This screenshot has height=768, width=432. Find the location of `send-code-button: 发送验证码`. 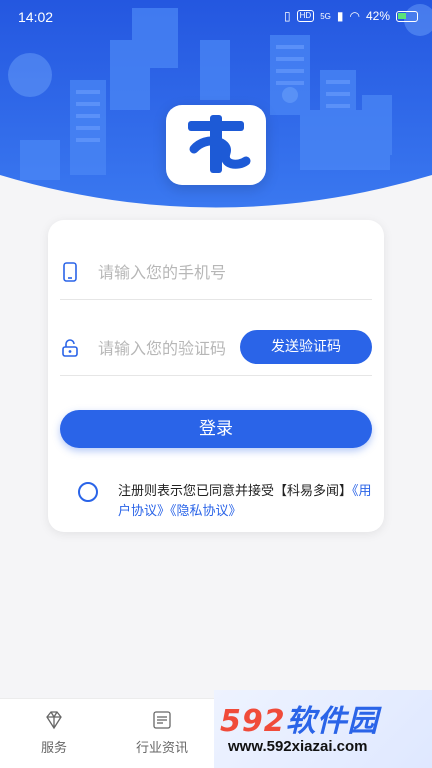

send-code-button: 发送验证码 is located at coordinates (306, 347).